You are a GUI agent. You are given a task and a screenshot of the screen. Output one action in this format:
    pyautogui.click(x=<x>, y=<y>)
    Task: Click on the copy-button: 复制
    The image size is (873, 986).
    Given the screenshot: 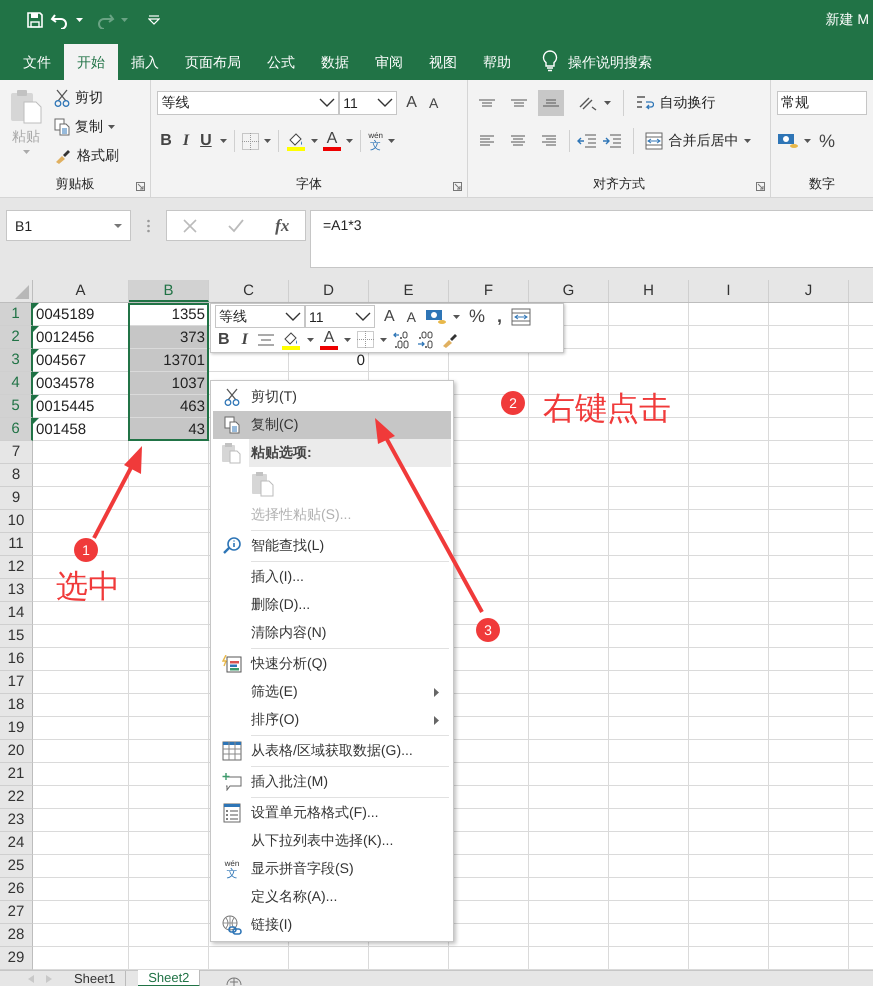 What is the action you would take?
    pyautogui.click(x=86, y=126)
    